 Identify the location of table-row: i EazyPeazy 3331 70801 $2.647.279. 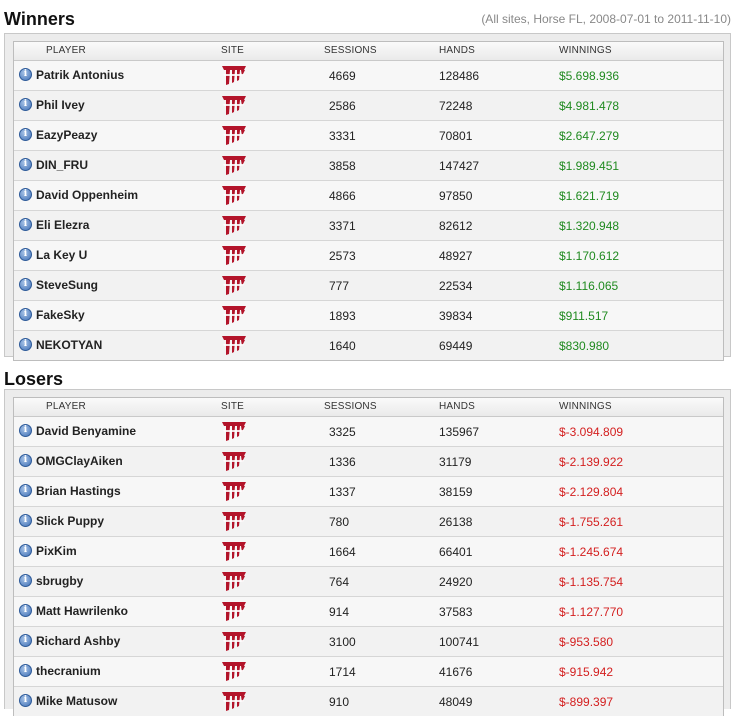
(368, 136).